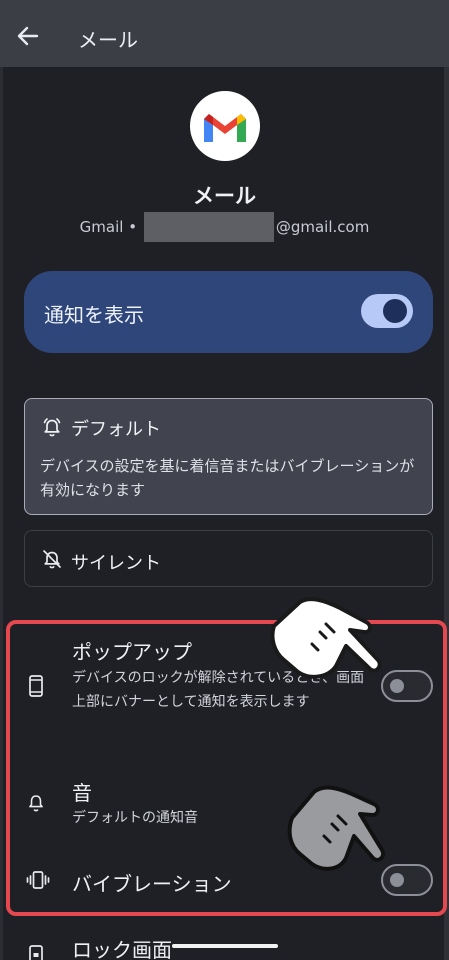  What do you see at coordinates (227, 478) in the screenshot?
I see `option-default-description: デバイスの設定を基に着信音またはバイブレーションが有効になります` at bounding box center [227, 478].